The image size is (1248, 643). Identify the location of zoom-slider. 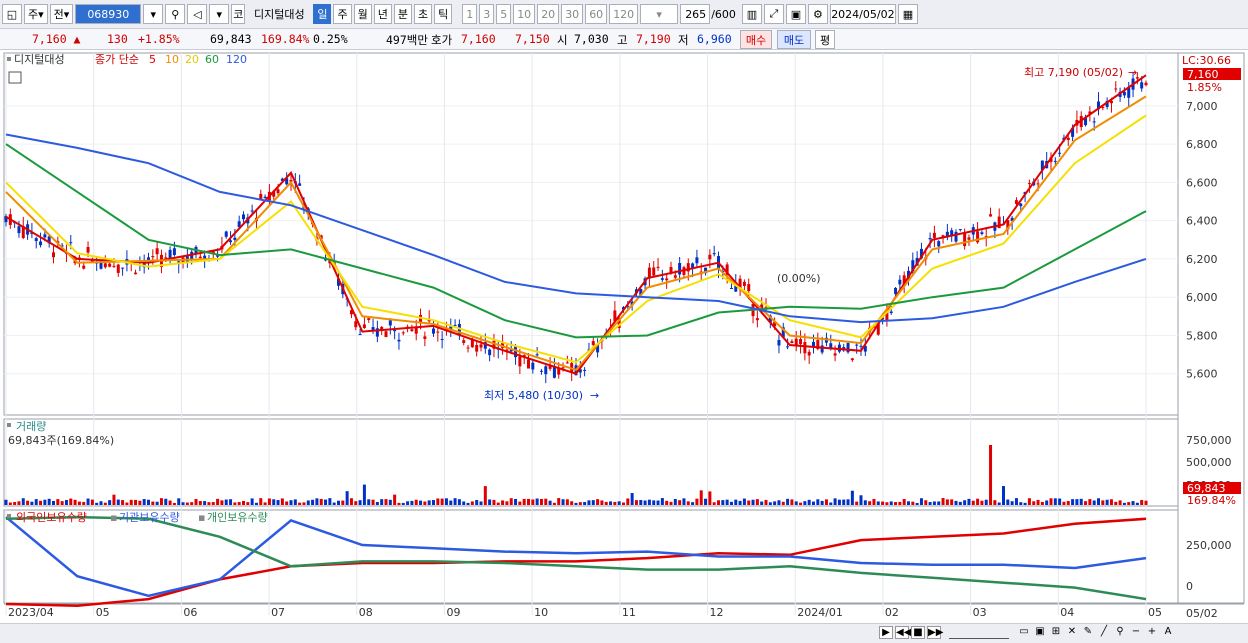
(979, 632).